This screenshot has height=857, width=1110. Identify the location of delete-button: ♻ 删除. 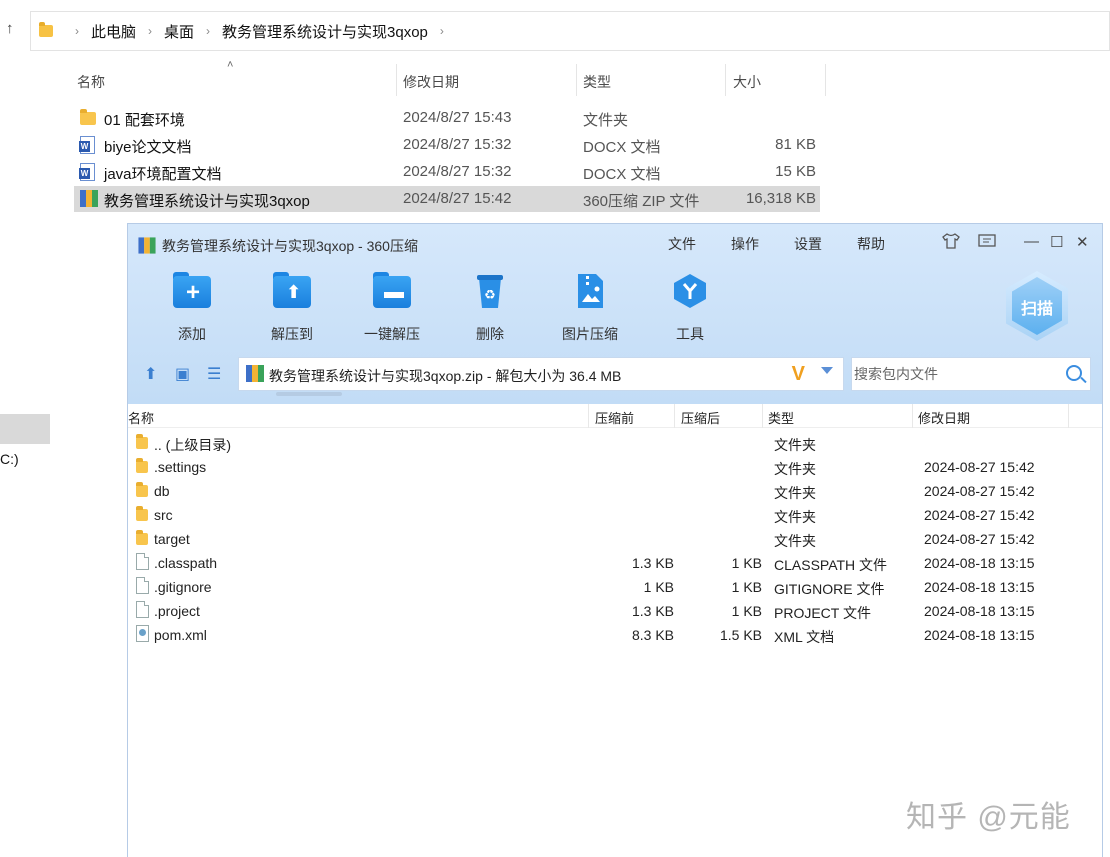
(490, 308).